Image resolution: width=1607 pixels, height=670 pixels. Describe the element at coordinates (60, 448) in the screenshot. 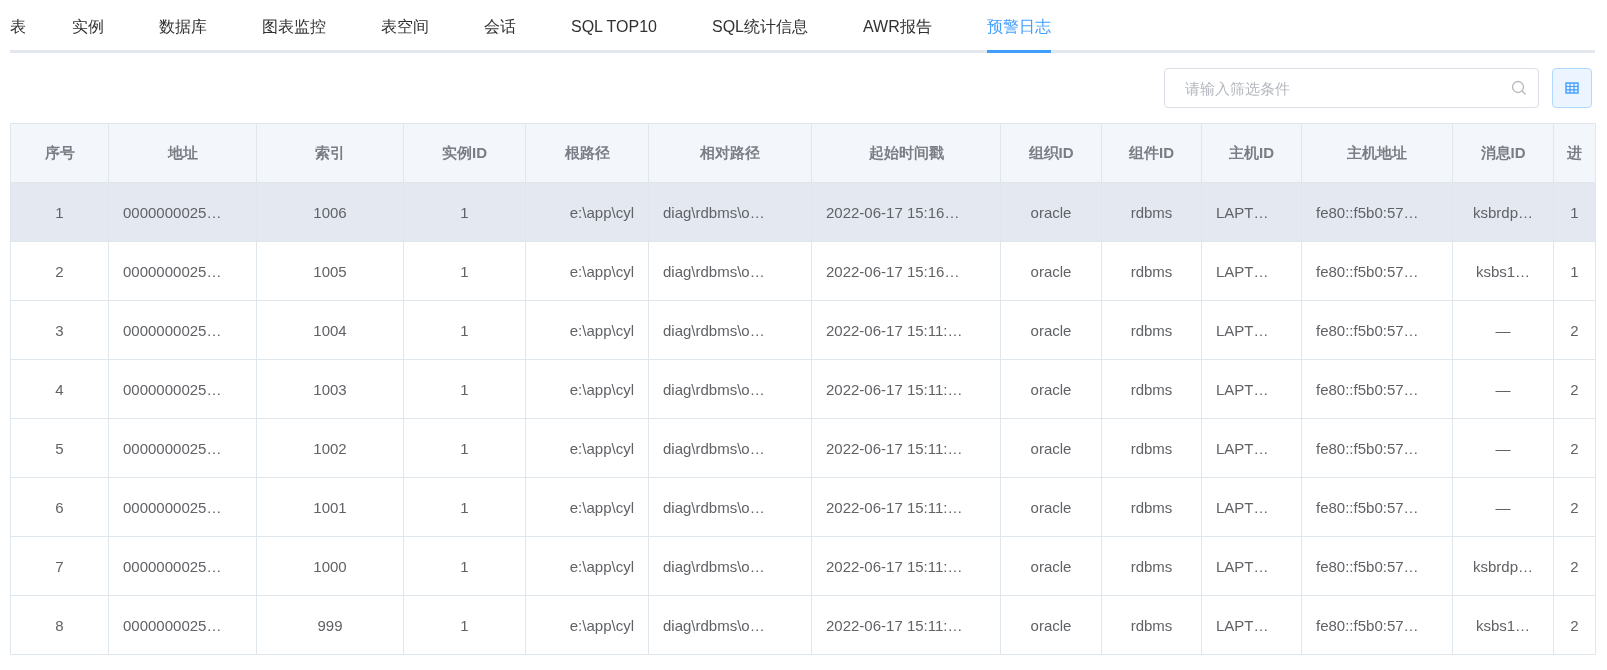

I see `table-cell: 5` at that location.